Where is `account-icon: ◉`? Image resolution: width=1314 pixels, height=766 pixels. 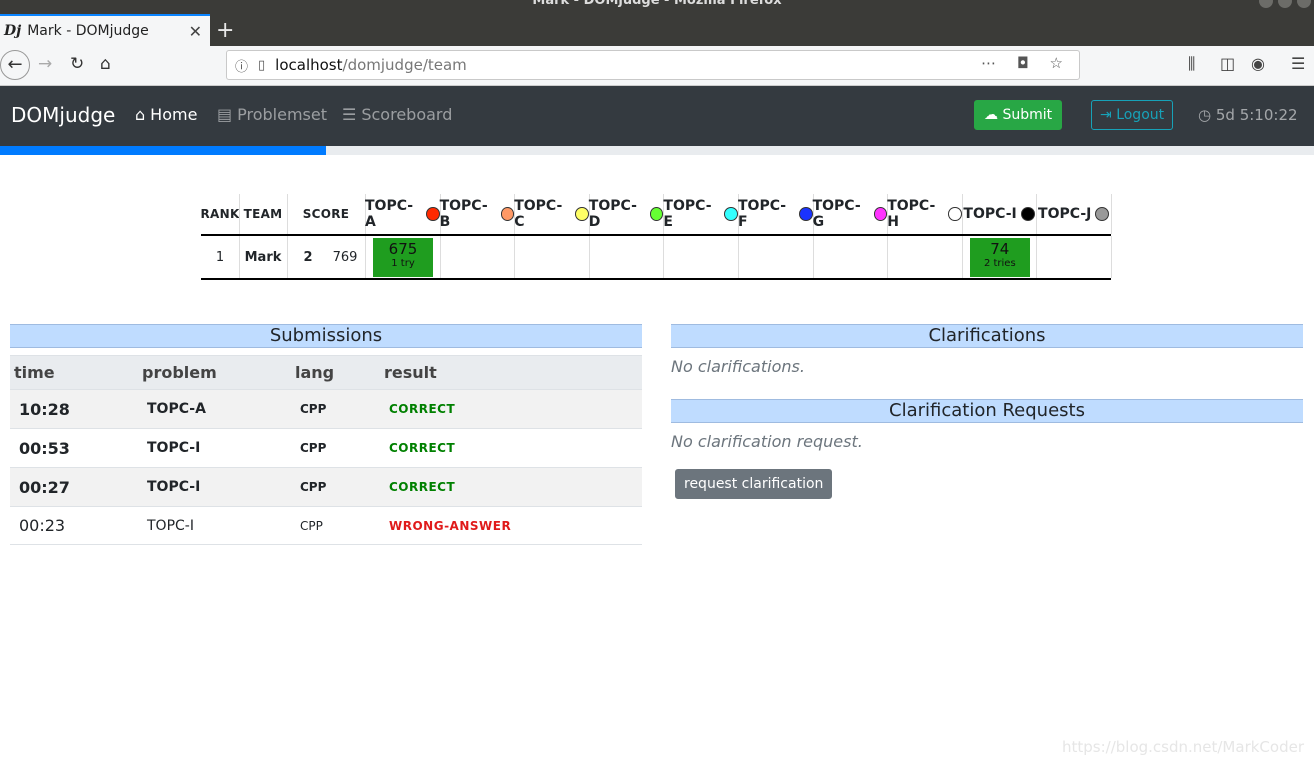 account-icon: ◉ is located at coordinates (1258, 63).